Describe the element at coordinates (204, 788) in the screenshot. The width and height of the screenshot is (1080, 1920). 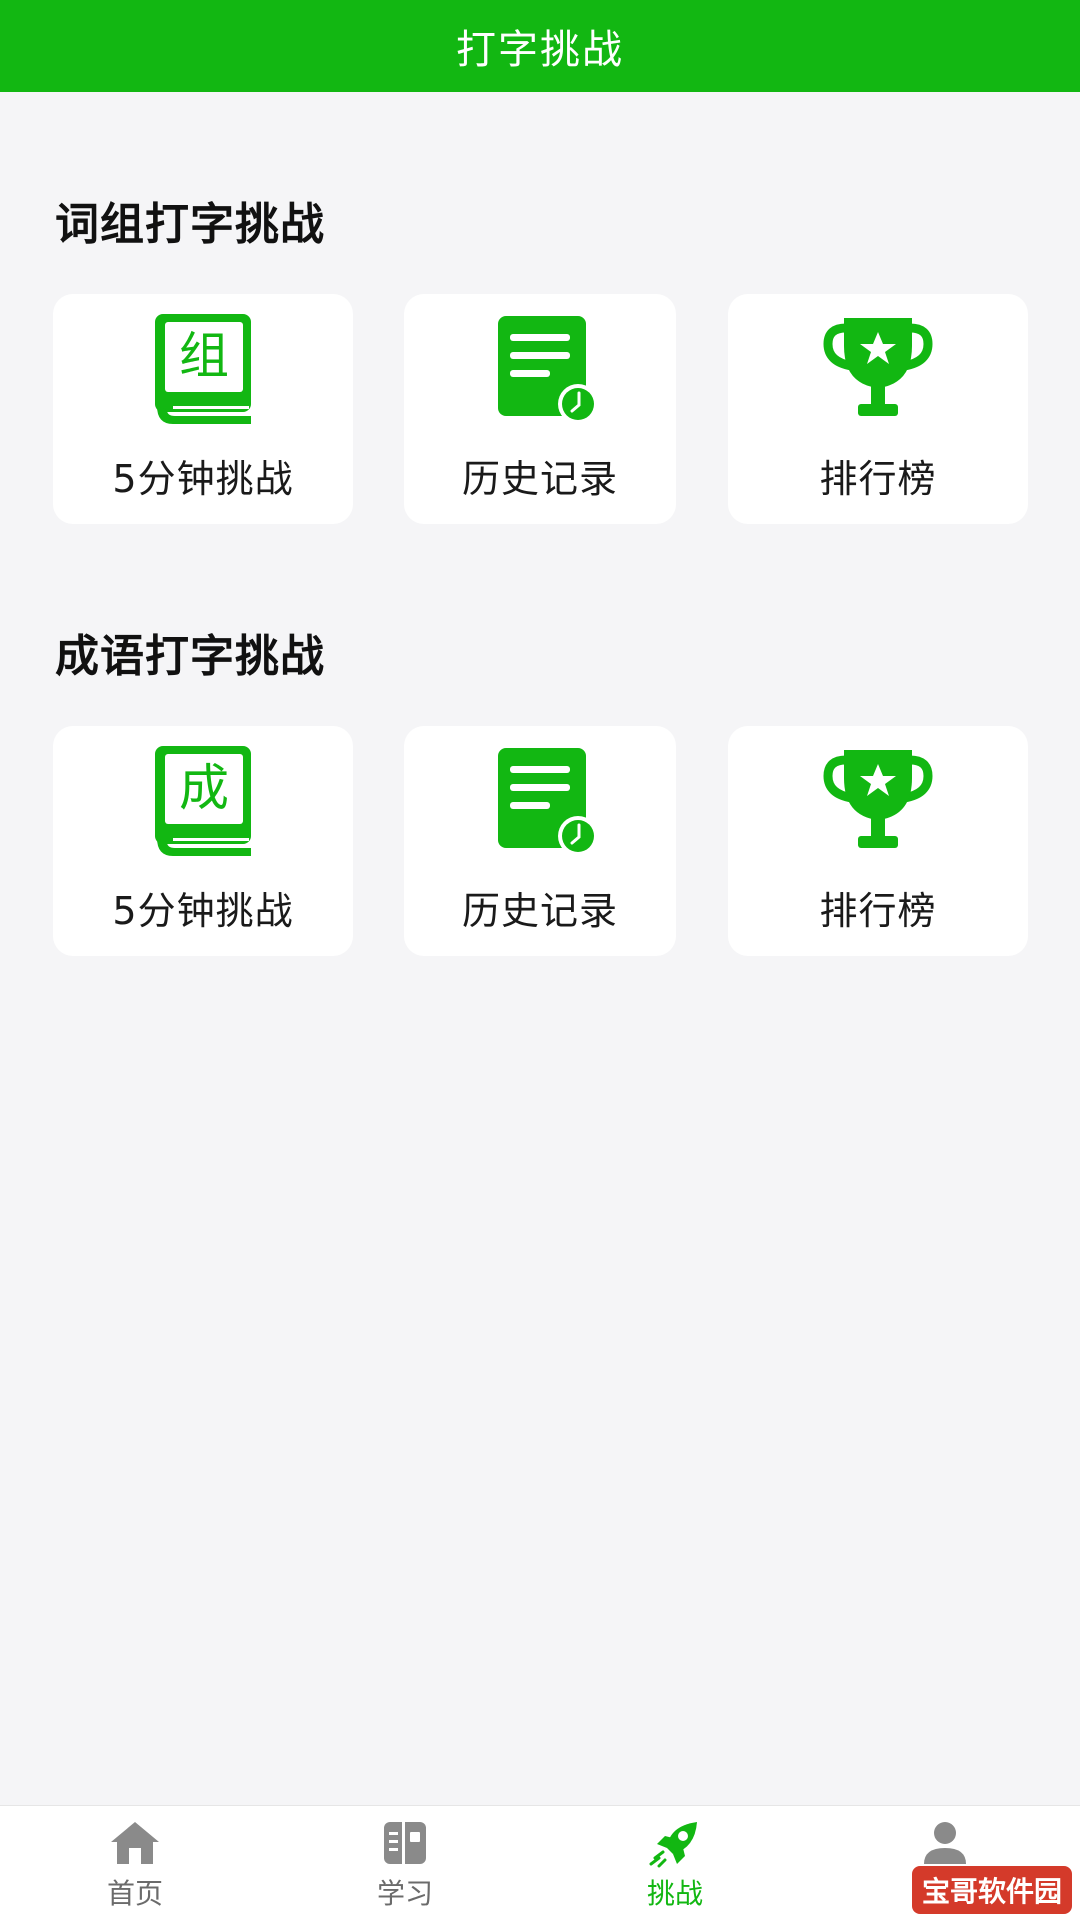
I see `svg-text: 成` at that location.